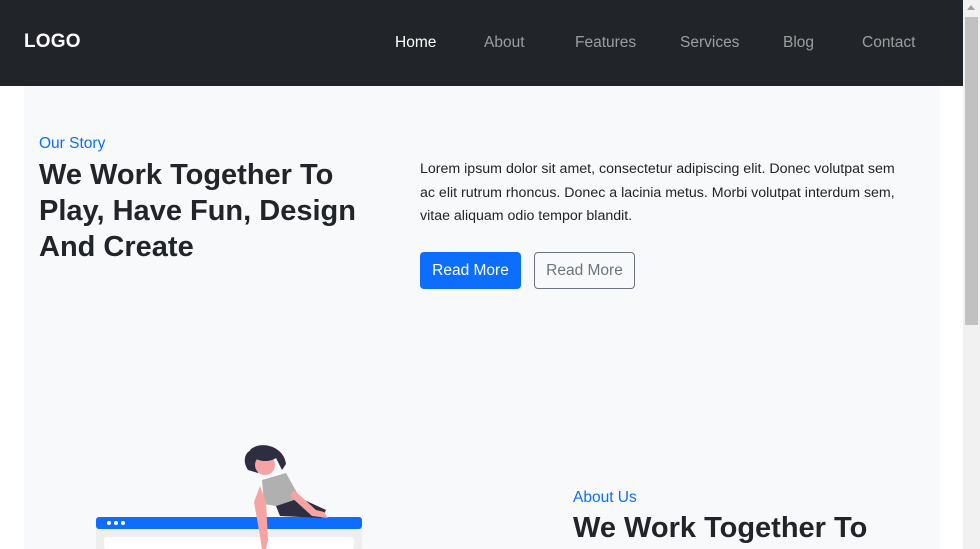 Image resolution: width=980 pixels, height=549 pixels. Describe the element at coordinates (415, 43) in the screenshot. I see `nav-link-home: Home` at that location.